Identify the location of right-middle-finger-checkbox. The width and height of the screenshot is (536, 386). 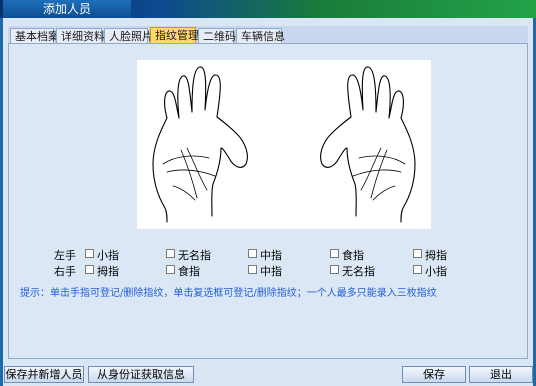
(252, 269).